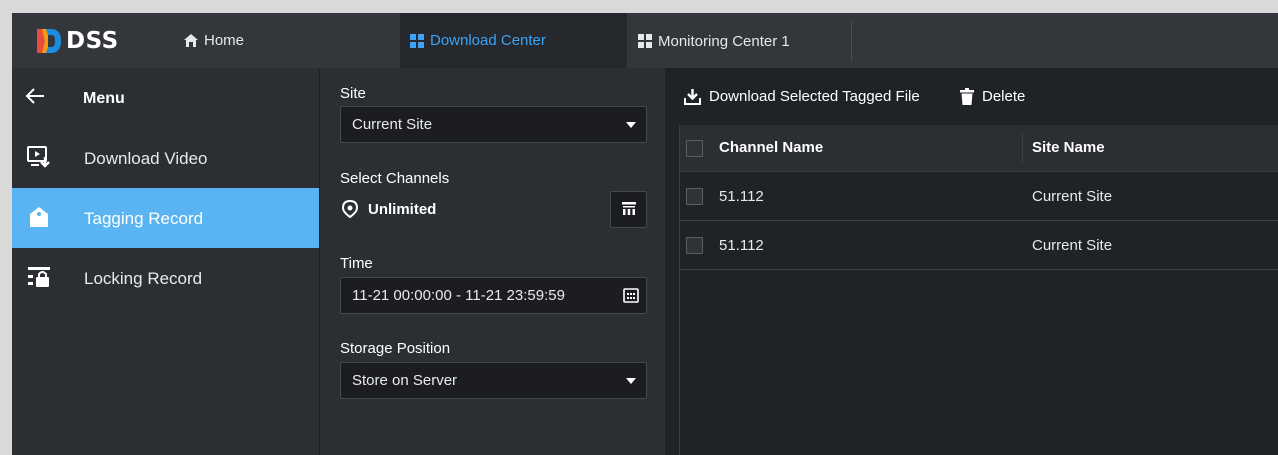 The image size is (1278, 455). Describe the element at coordinates (144, 218) in the screenshot. I see `sidebar-item-label: Tagging Record` at that location.